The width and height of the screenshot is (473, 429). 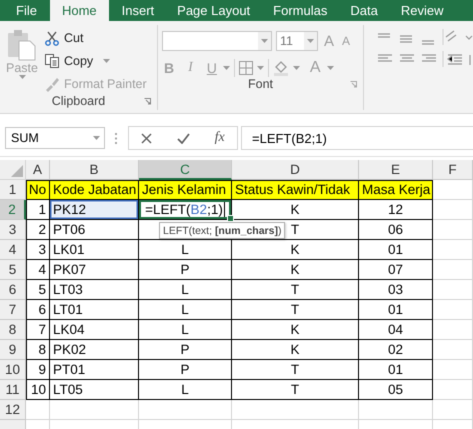 What do you see at coordinates (38, 270) in the screenshot?
I see `table-cell: 4` at bounding box center [38, 270].